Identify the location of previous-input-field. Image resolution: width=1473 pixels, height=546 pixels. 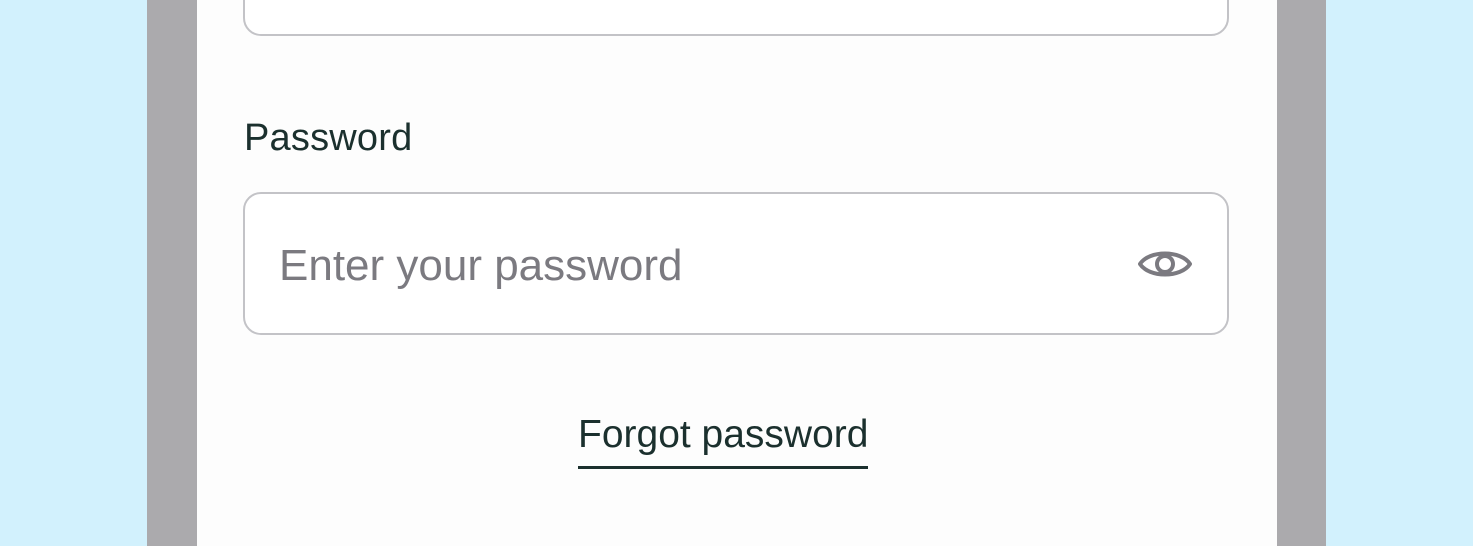
(736, 18).